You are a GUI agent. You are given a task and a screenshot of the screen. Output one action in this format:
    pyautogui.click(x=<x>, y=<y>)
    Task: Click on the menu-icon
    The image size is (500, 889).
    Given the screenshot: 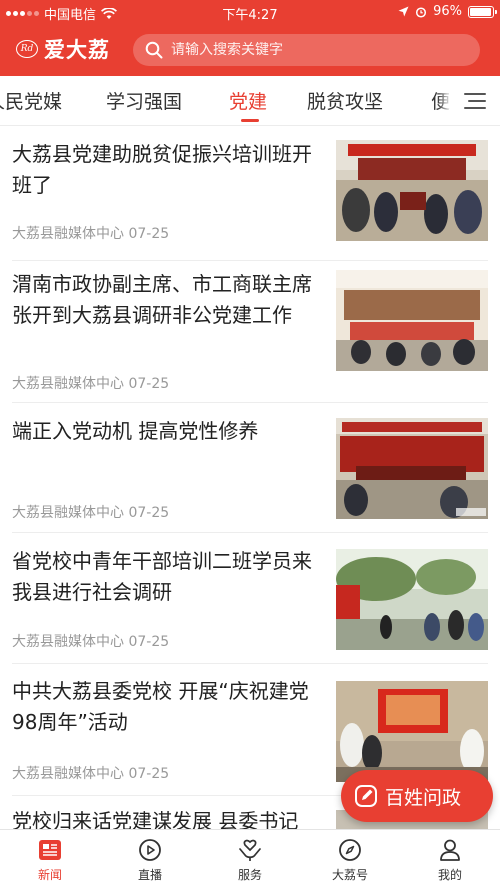 What is the action you would take?
    pyautogui.click(x=475, y=101)
    